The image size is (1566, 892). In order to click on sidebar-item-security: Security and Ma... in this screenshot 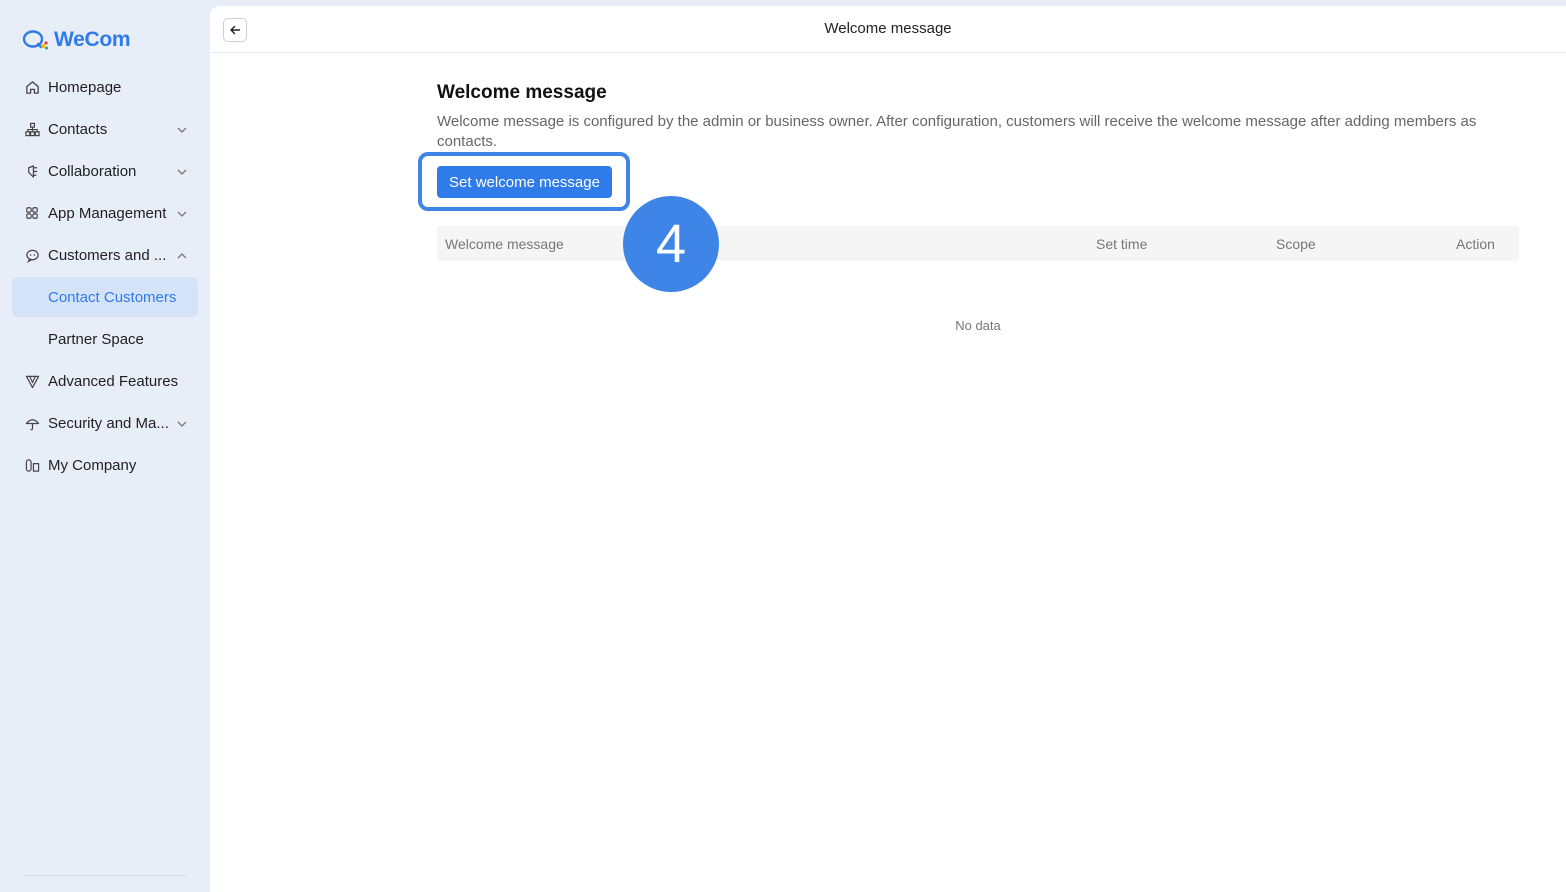, I will do `click(105, 423)`.